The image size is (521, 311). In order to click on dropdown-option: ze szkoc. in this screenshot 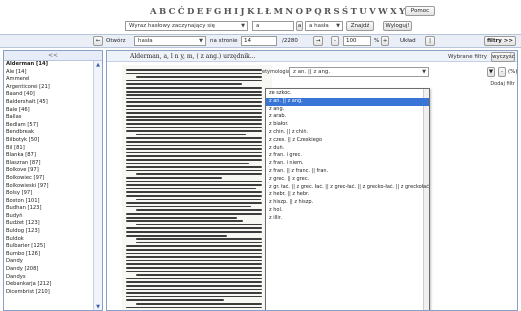, I will do `click(347, 94)`.